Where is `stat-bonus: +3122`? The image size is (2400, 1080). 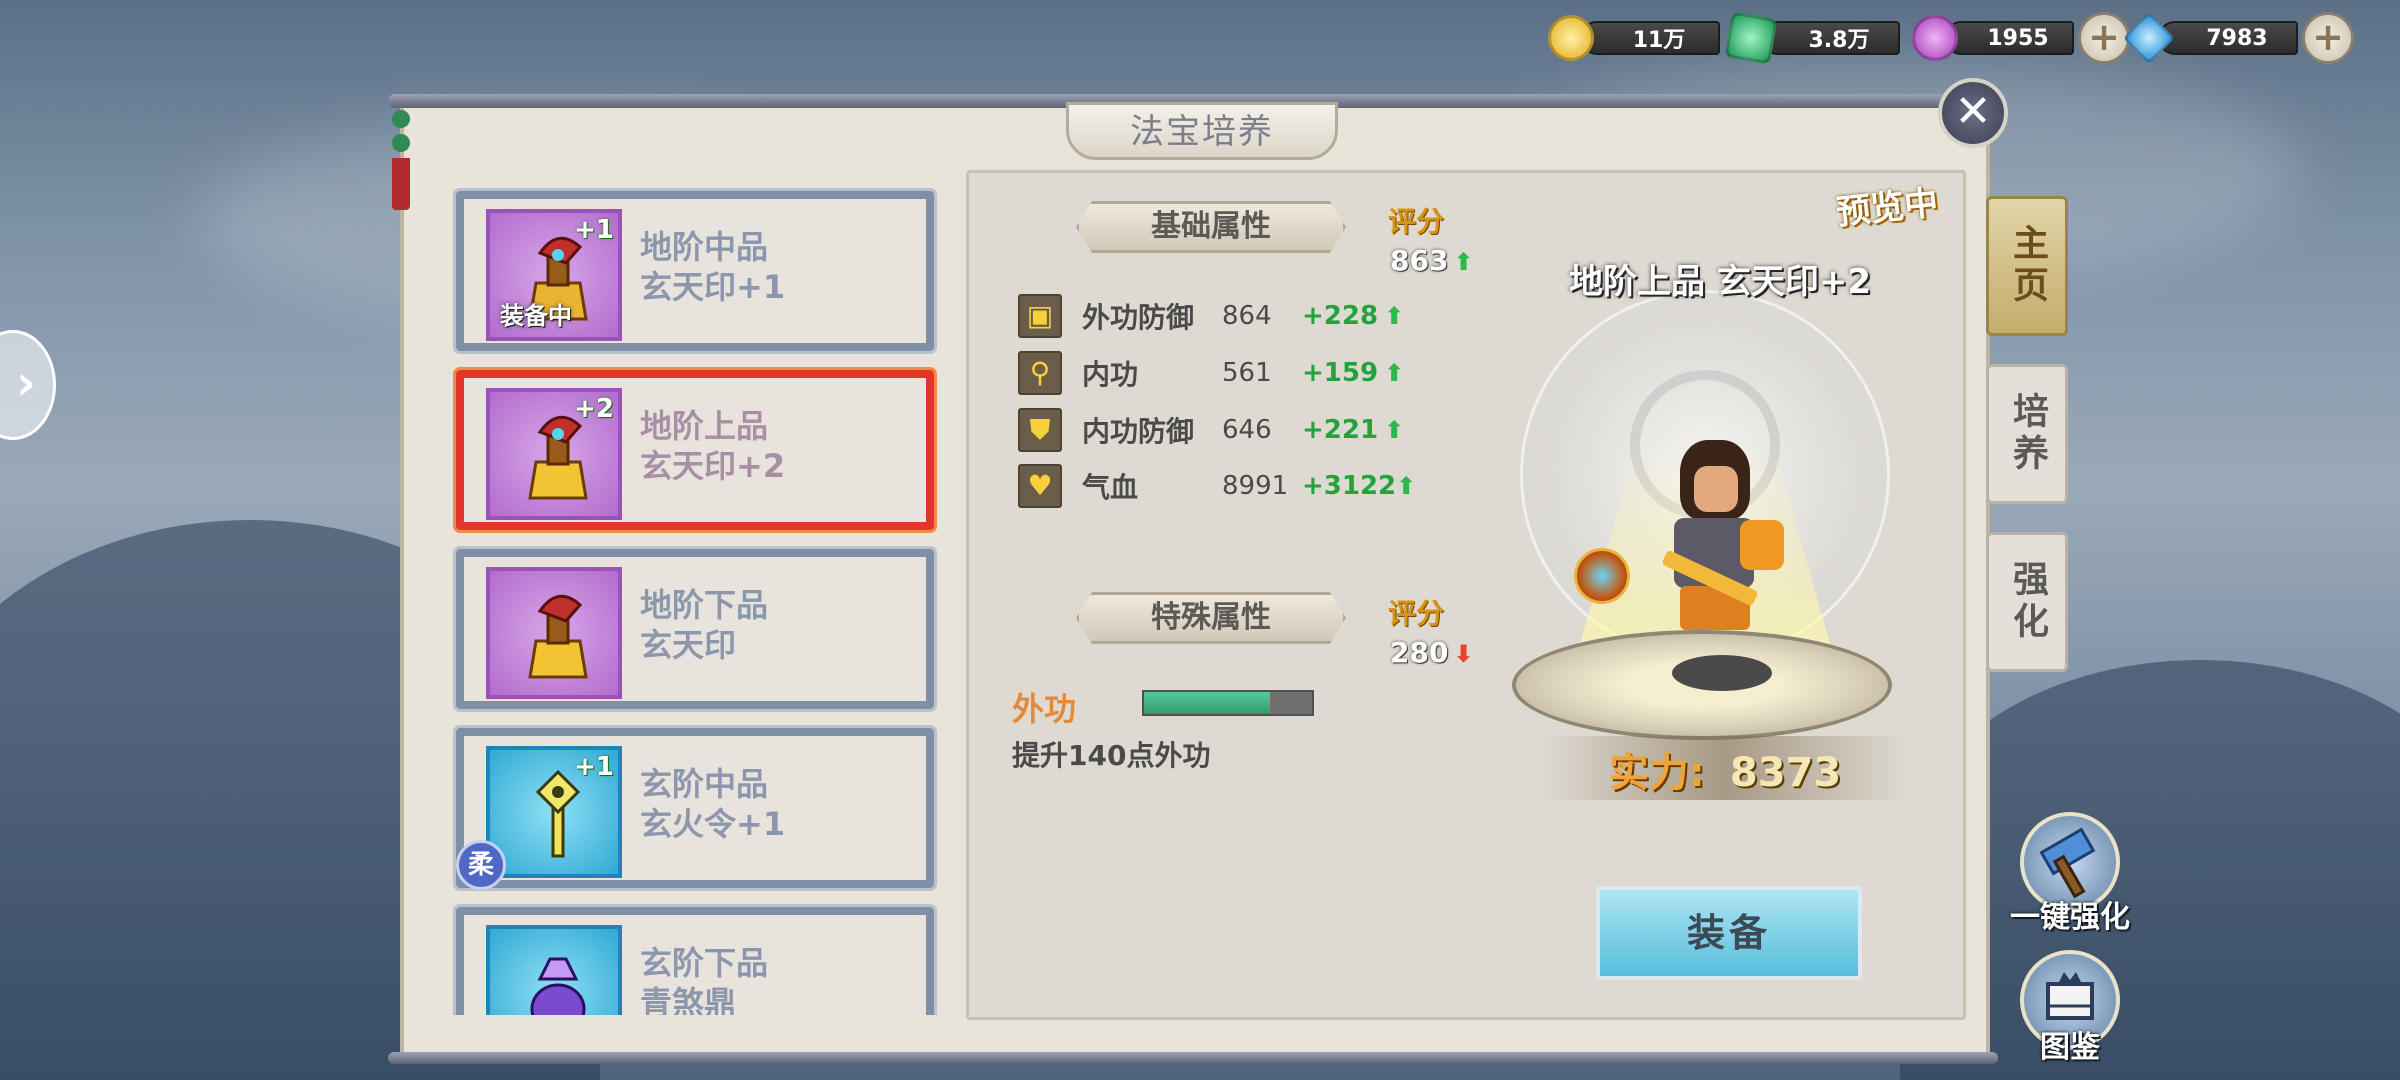
stat-bonus: +3122 is located at coordinates (1349, 486).